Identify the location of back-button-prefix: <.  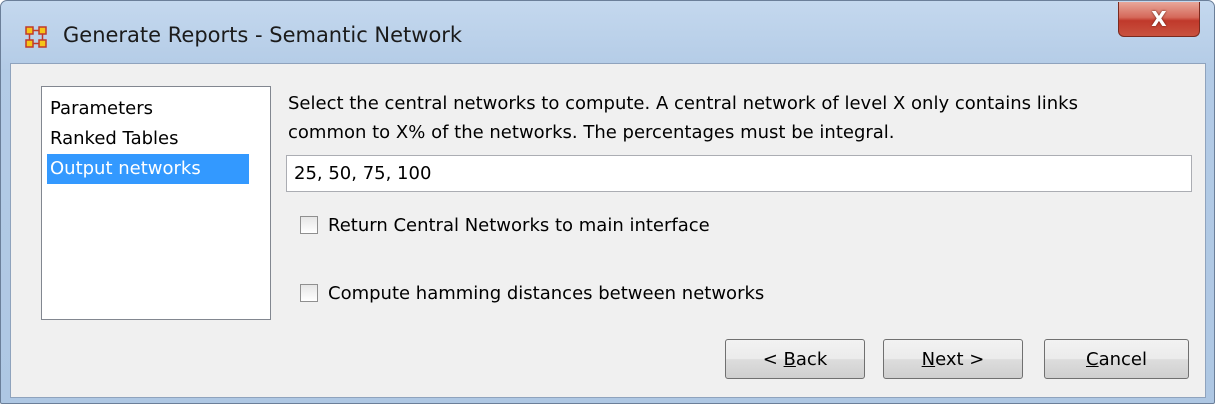
(773, 359).